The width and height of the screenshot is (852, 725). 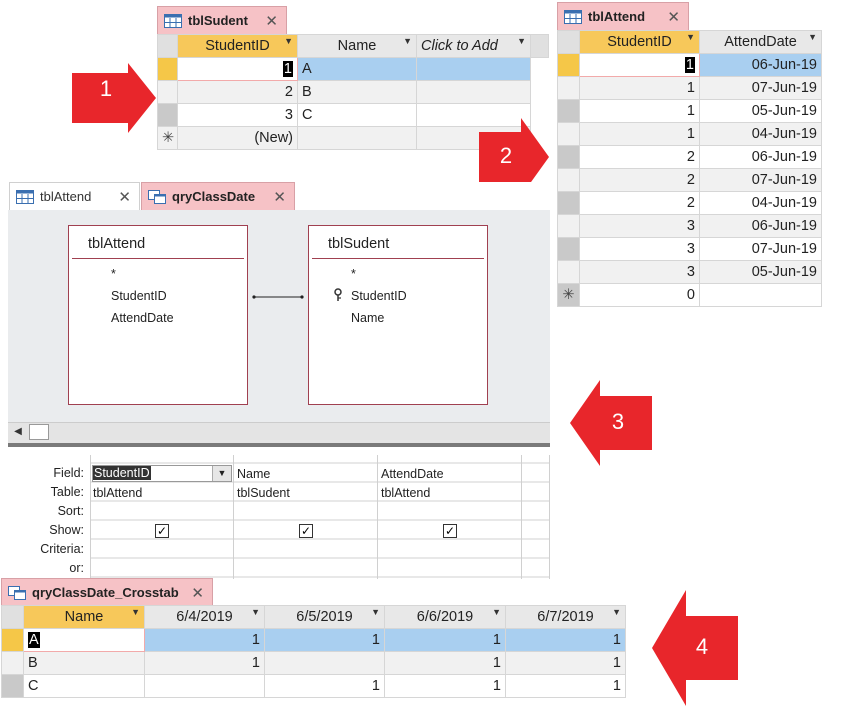 I want to click on scroll-left-icon: ◀, so click(x=18, y=432).